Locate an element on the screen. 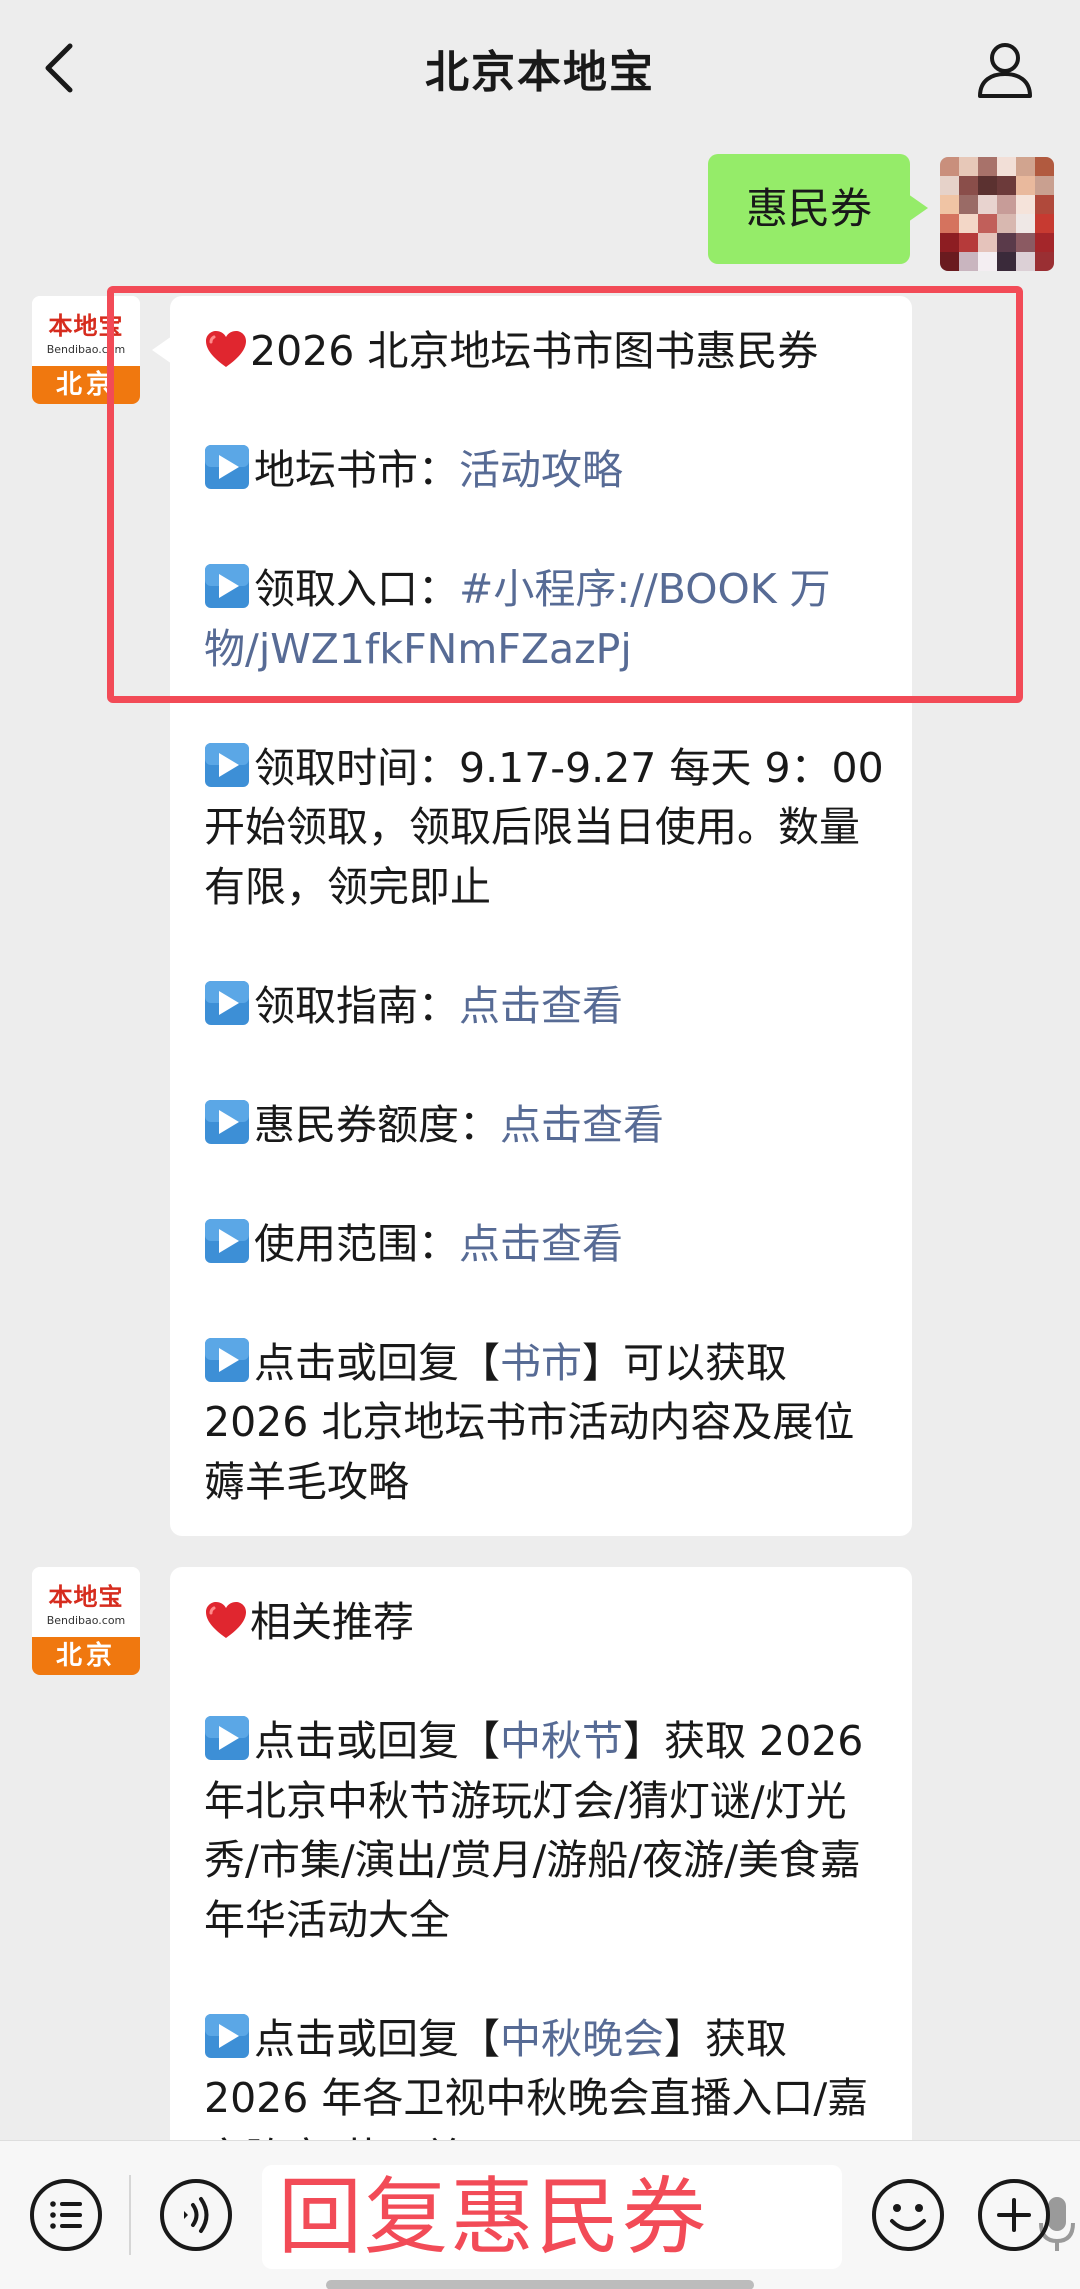 The height and width of the screenshot is (2289, 1080). usage-scope-link: 点击查看 is located at coordinates (541, 1244).